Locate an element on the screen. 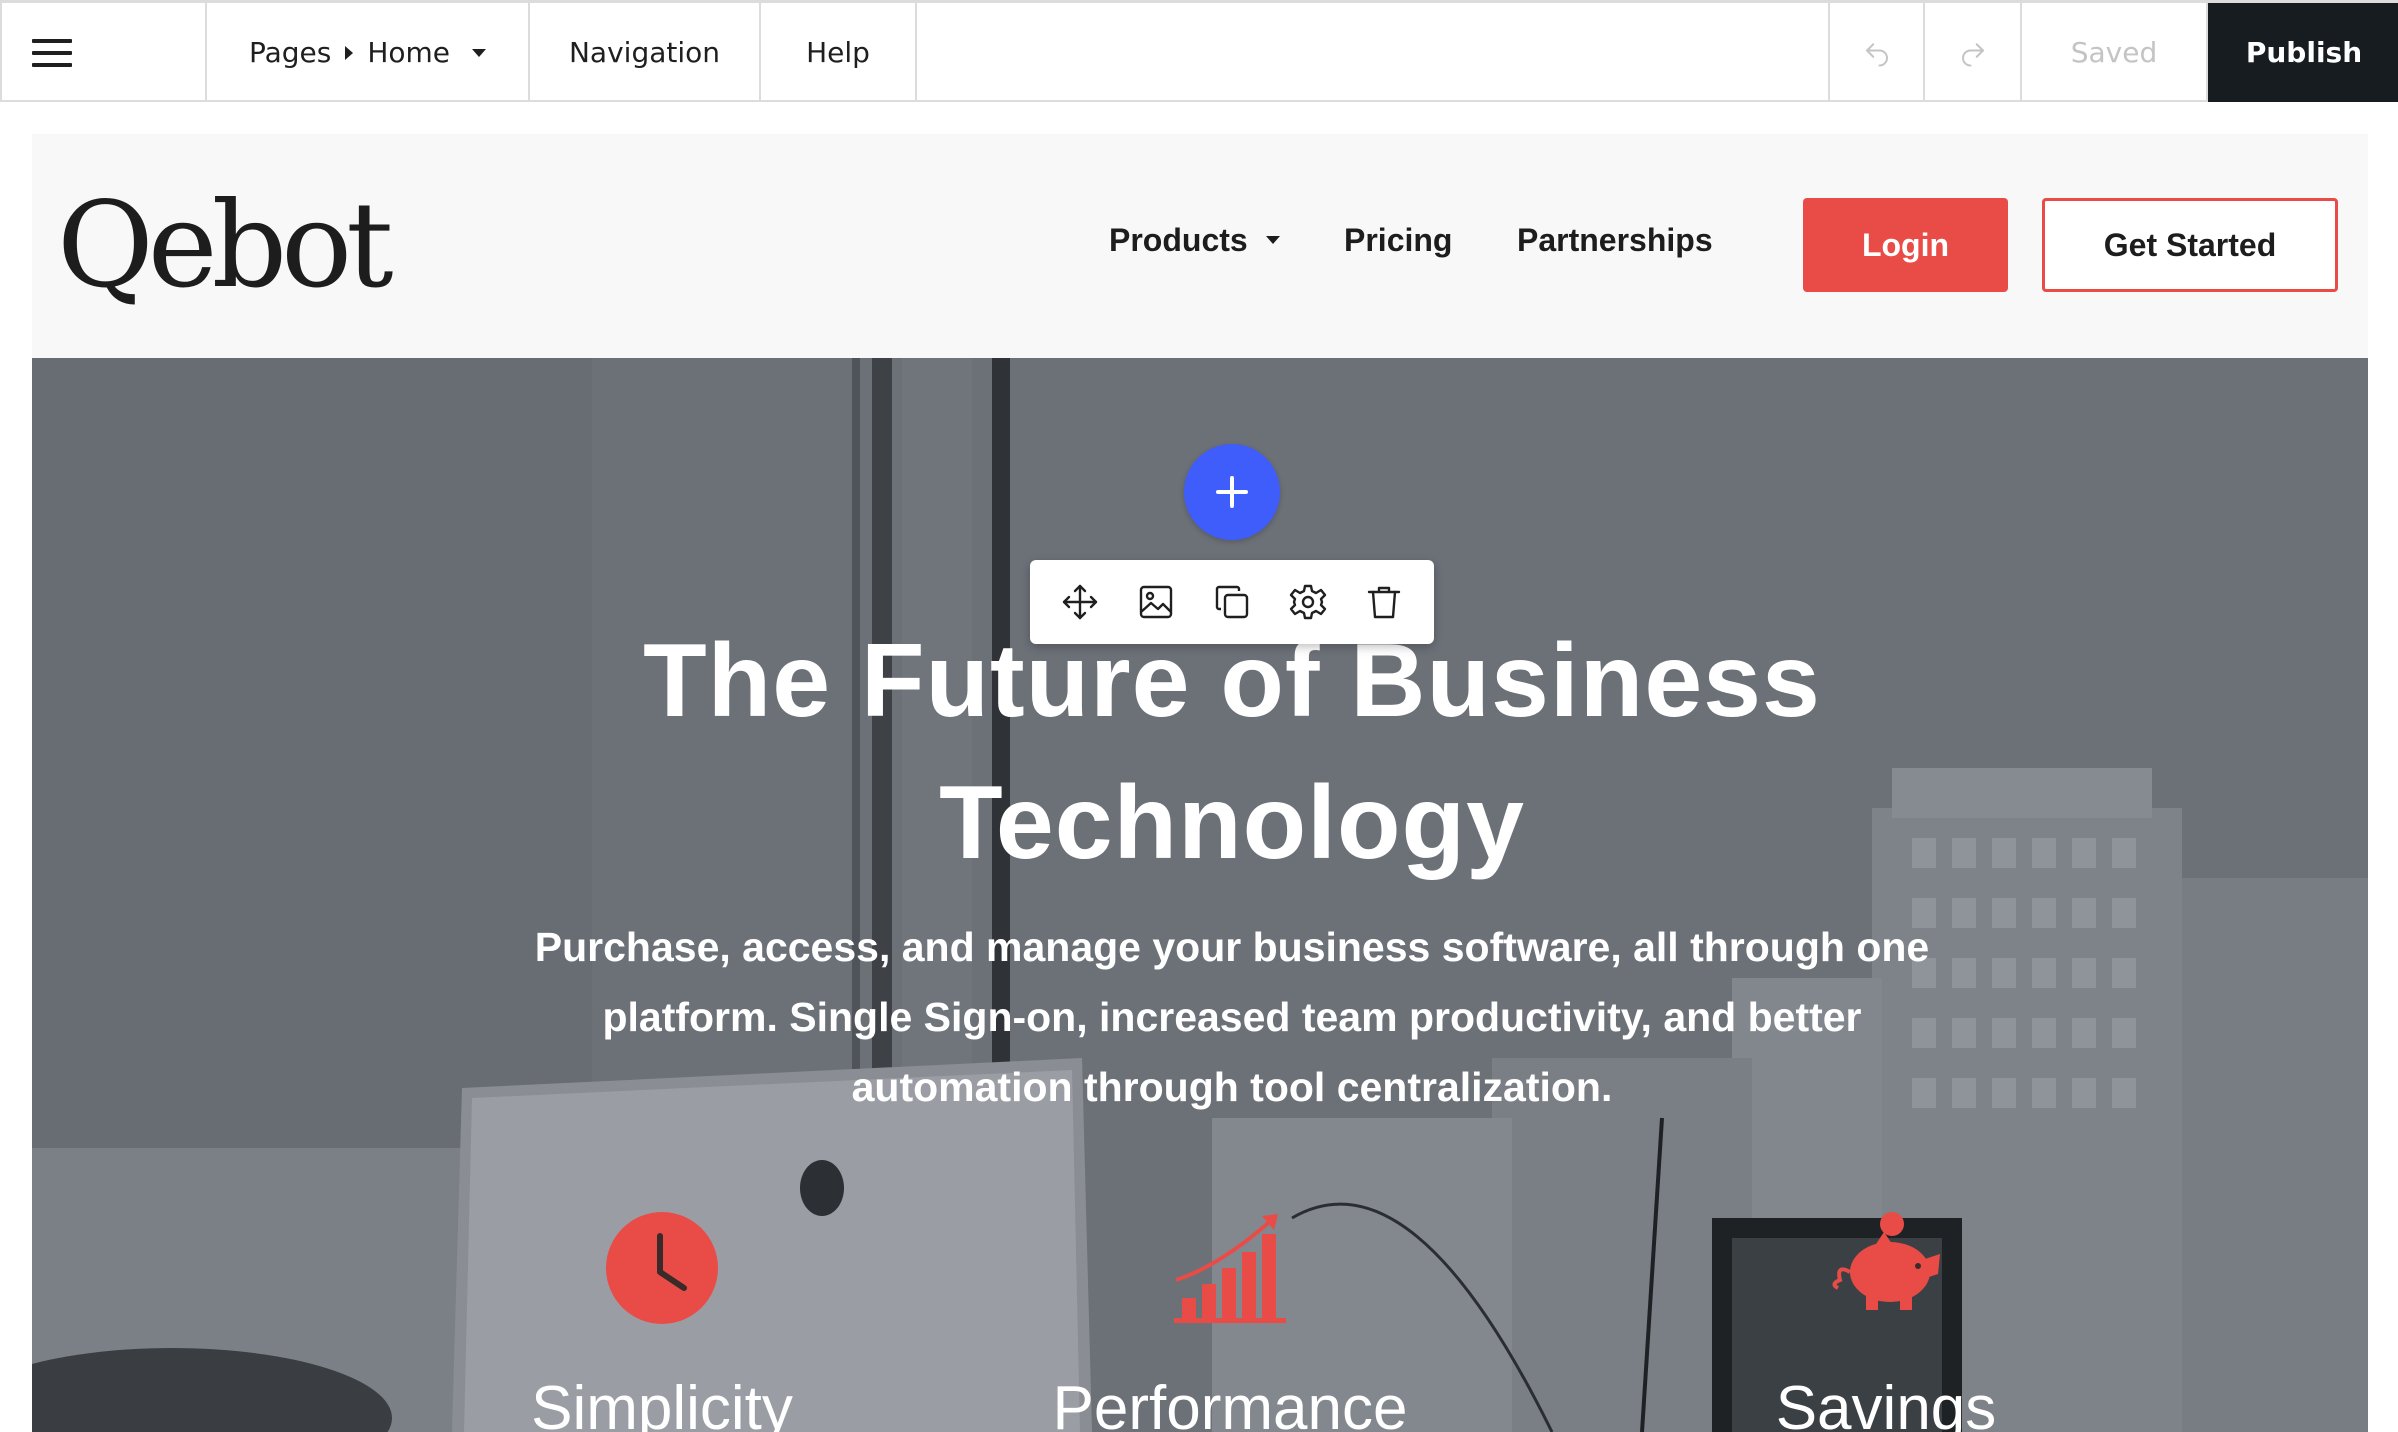 This screenshot has height=1432, width=2398. feature-label: Savings is located at coordinates (1886, 1403).